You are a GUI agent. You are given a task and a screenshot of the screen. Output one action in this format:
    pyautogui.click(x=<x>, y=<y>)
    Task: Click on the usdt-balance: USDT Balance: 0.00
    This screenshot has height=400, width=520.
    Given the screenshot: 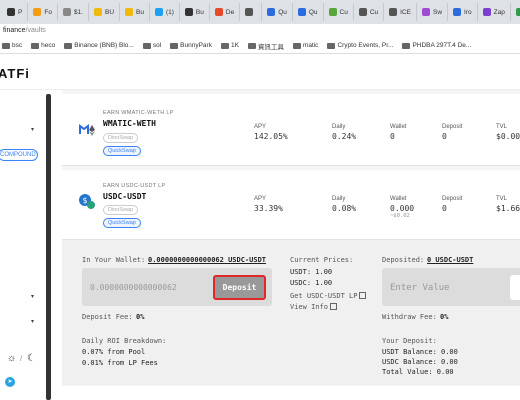 What is the action you would take?
    pyautogui.click(x=420, y=352)
    